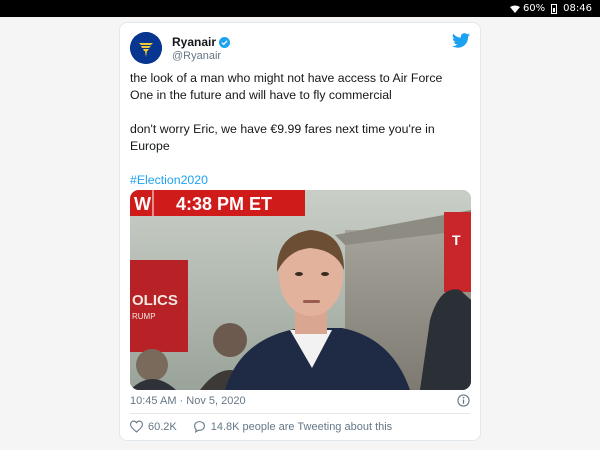  Describe the element at coordinates (300, 48) in the screenshot. I see `tweet-header: Ryanair @Ryanair` at that location.